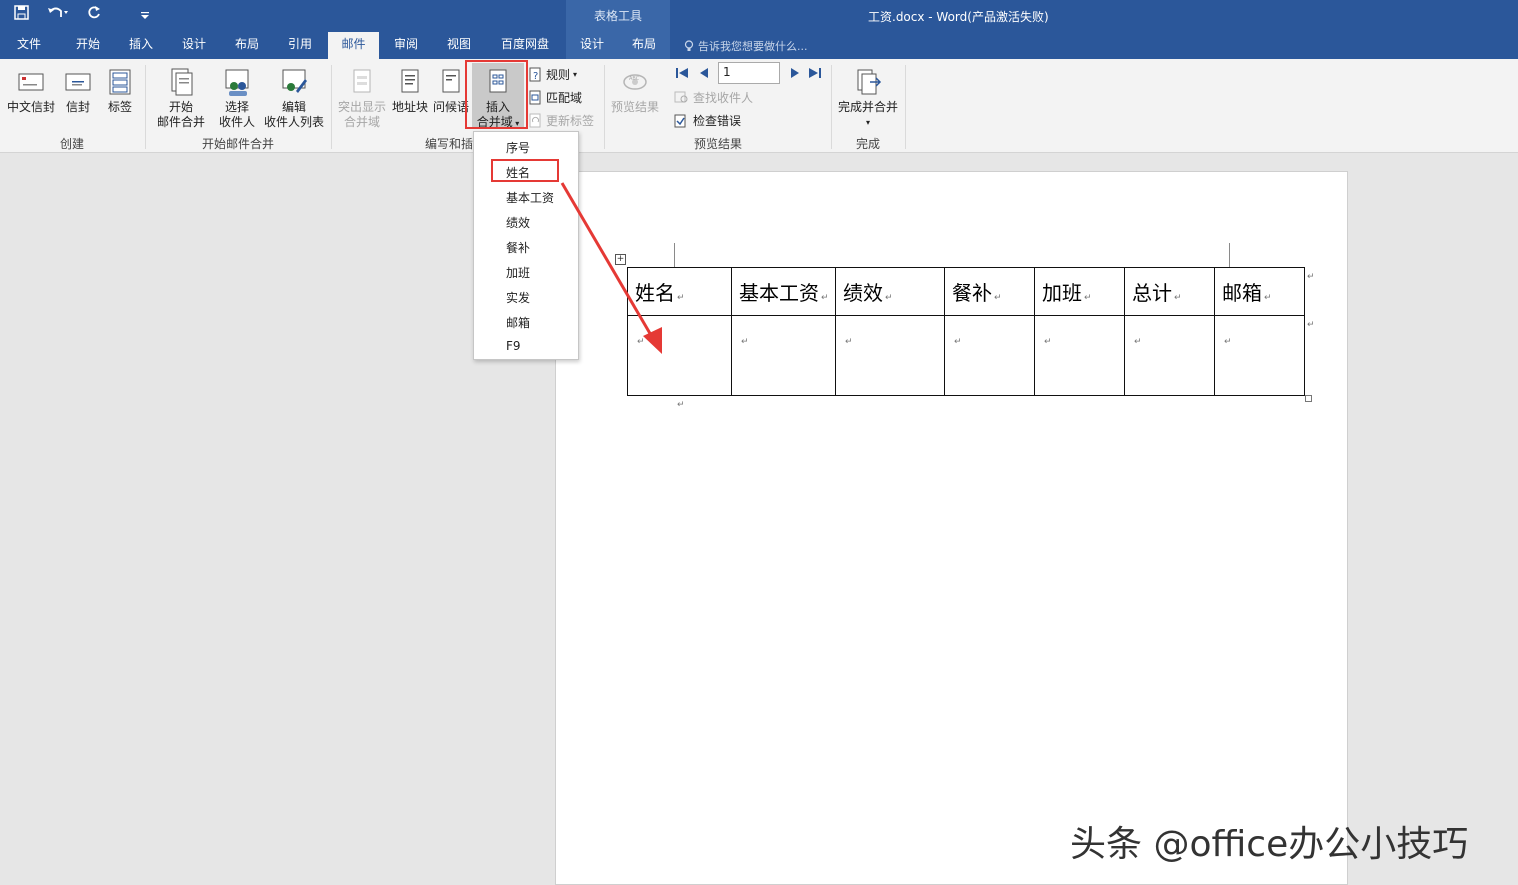  What do you see at coordinates (558, 75) in the screenshot?
I see `rules-label: 规则` at bounding box center [558, 75].